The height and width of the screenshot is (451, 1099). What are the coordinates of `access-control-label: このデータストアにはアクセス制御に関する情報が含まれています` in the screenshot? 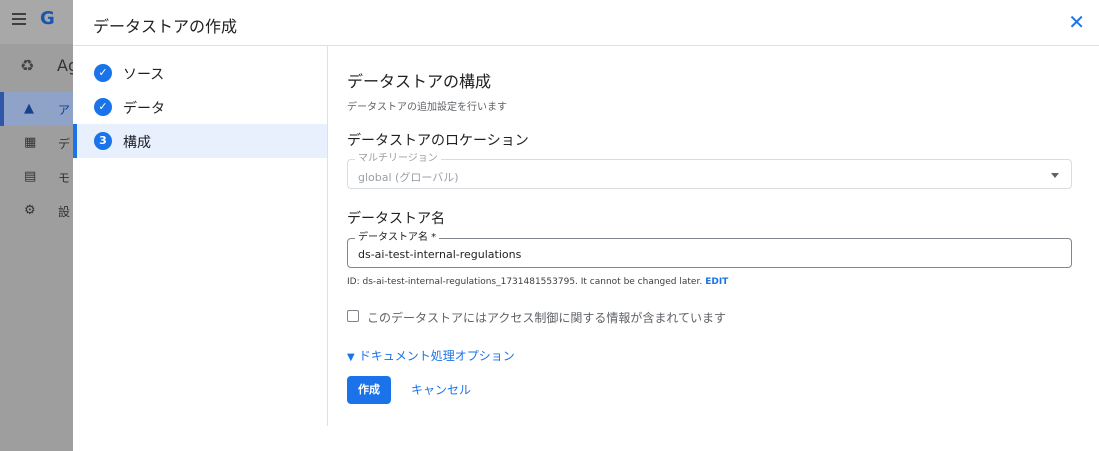 It's located at (546, 317).